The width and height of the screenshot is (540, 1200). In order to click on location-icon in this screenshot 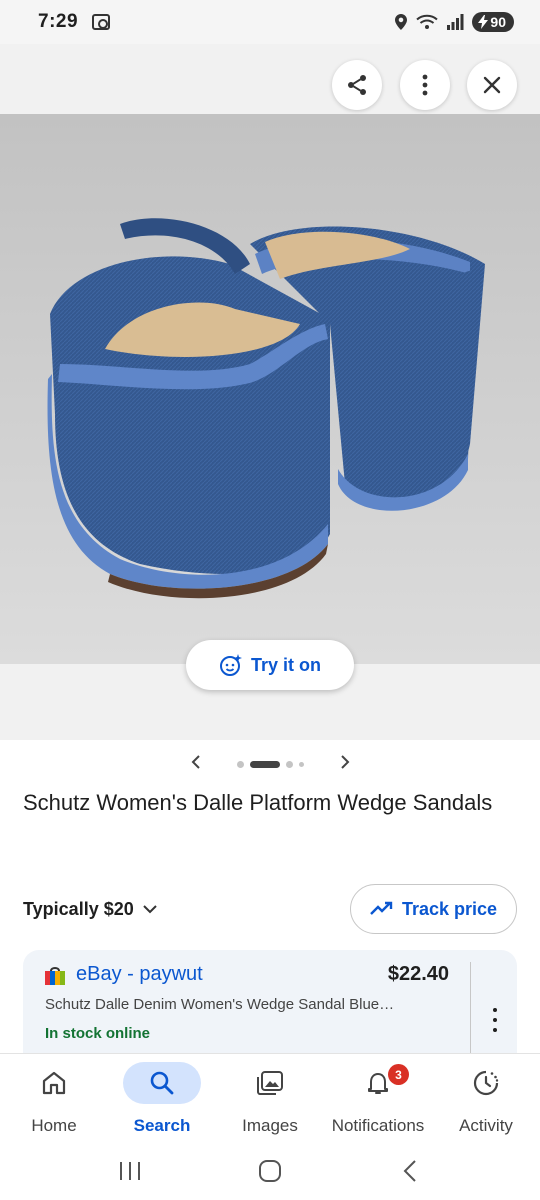, I will do `click(401, 22)`.